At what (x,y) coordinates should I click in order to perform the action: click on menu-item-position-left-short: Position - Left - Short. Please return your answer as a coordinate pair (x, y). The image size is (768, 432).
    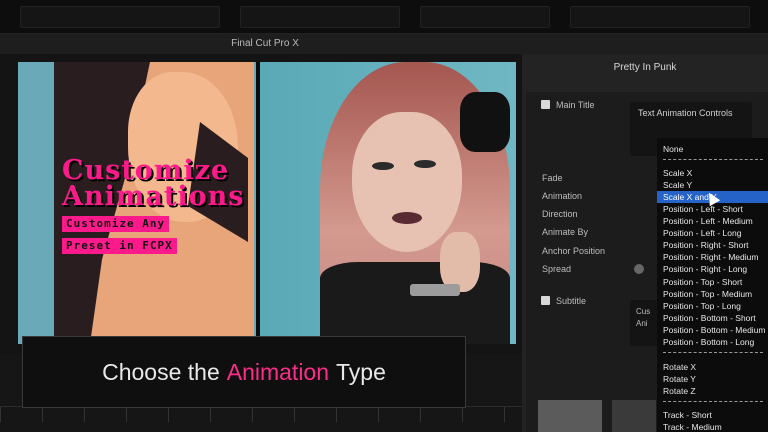
    Looking at the image, I should click on (712, 209).